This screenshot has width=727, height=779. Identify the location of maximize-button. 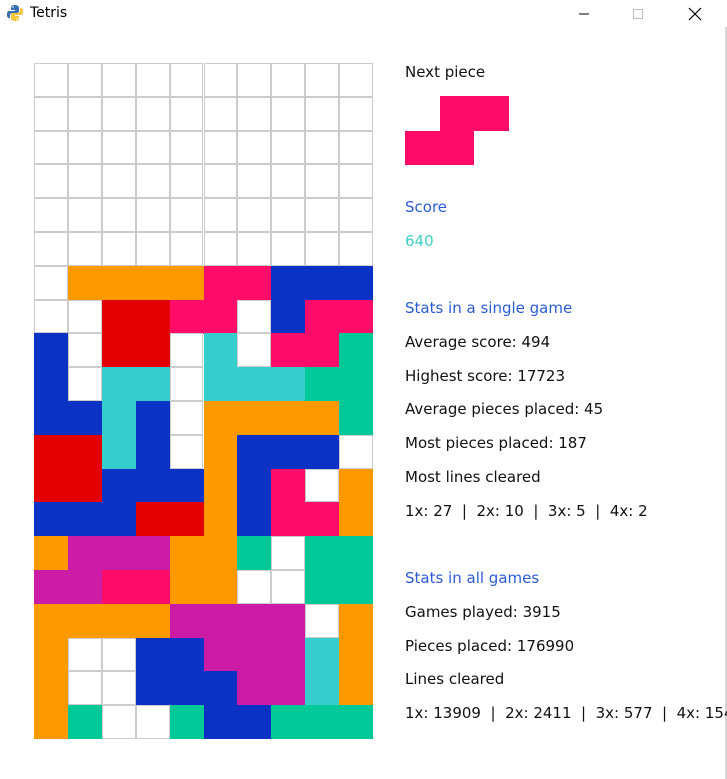
(638, 13).